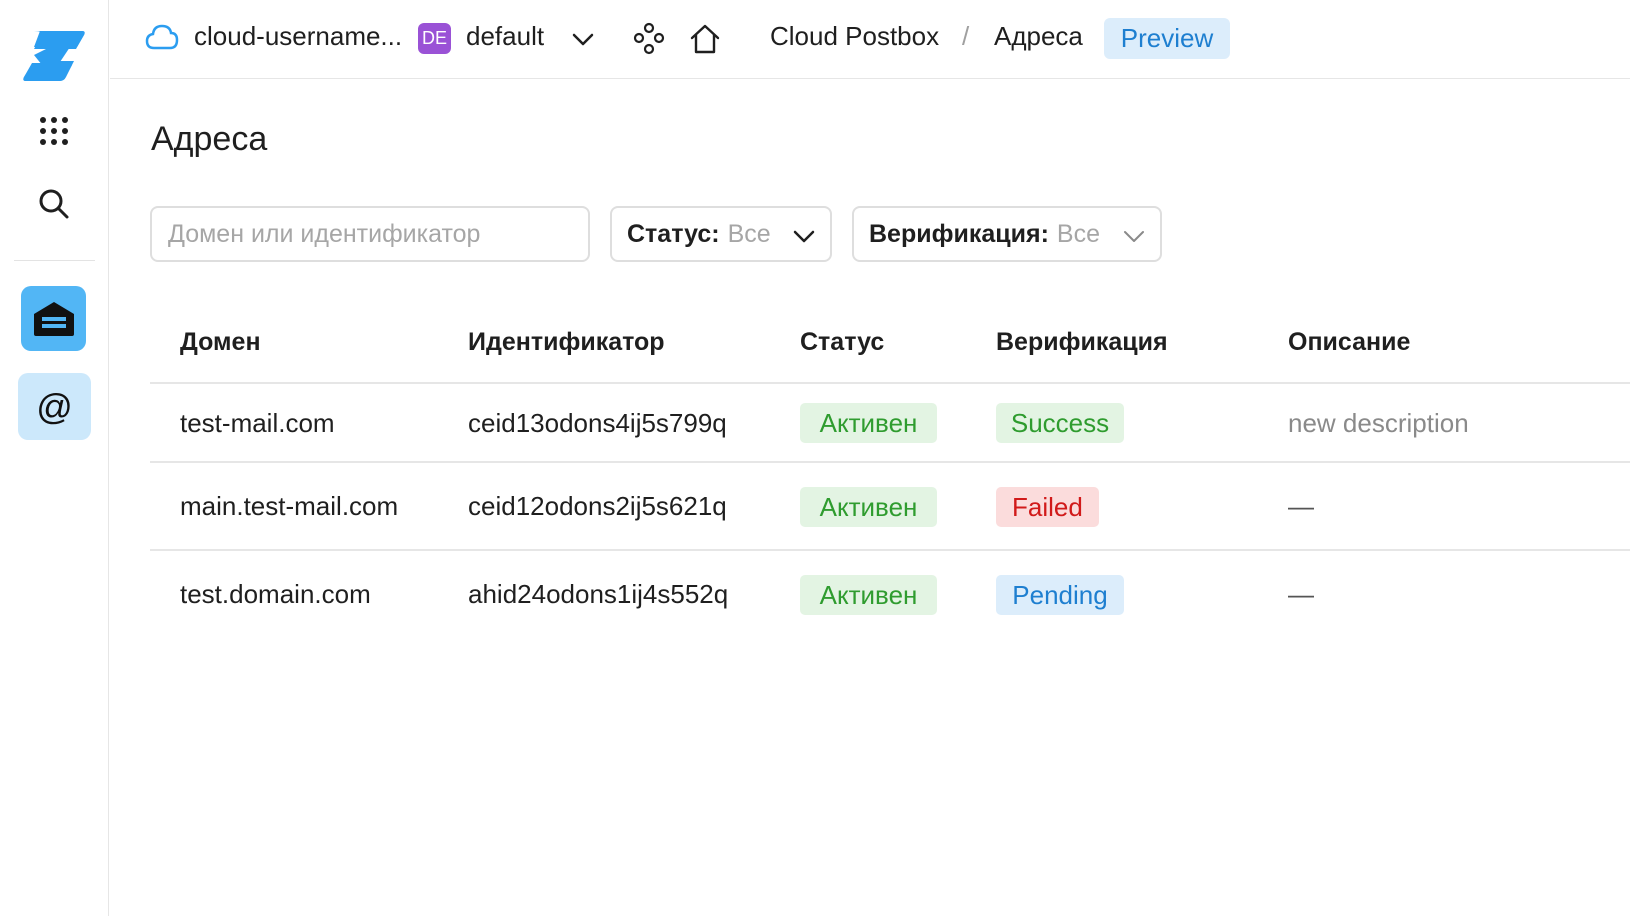 The width and height of the screenshot is (1630, 916). Describe the element at coordinates (749, 233) in the screenshot. I see `status-filter-value: Все` at that location.